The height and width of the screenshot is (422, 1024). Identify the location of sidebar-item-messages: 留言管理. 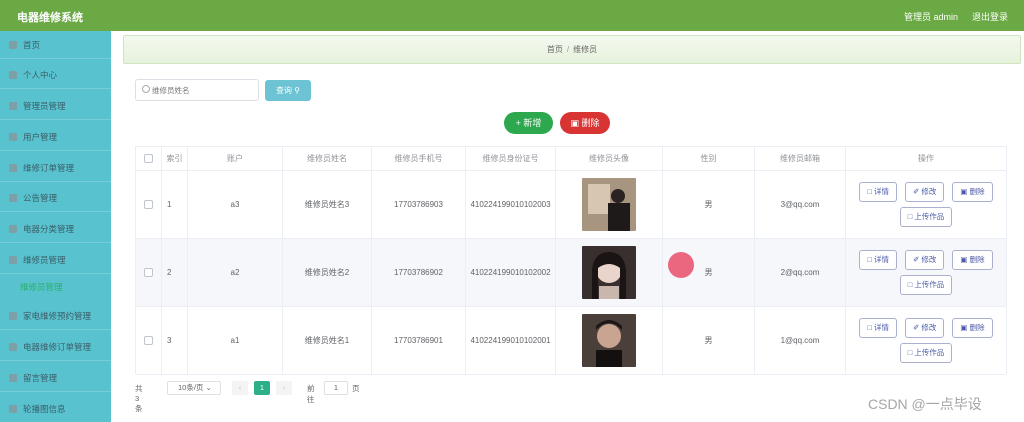
(55, 378).